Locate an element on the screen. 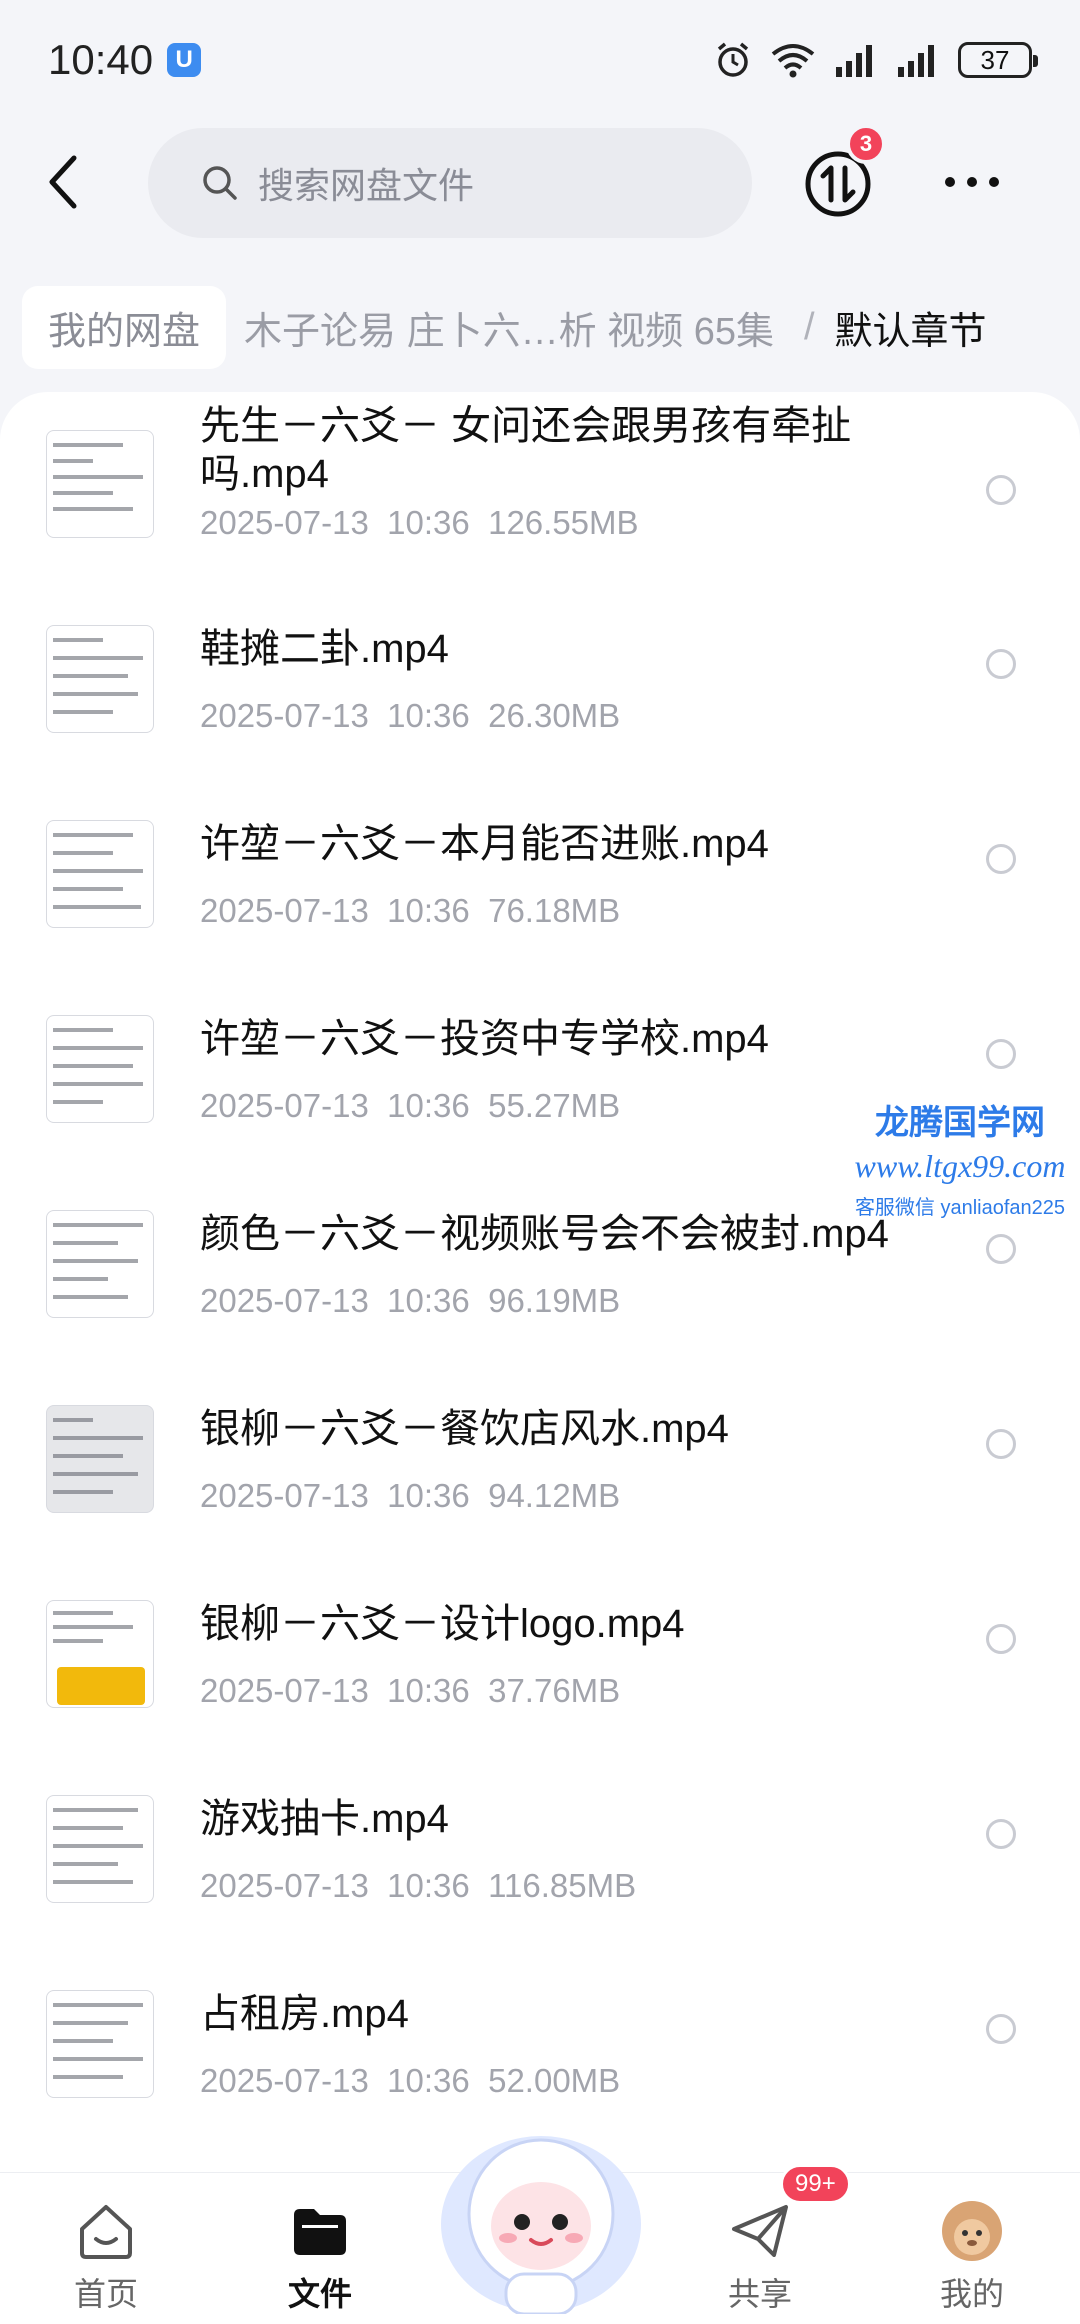  file-meta: 2025-07-13 10:36 26.30MB is located at coordinates (410, 715).